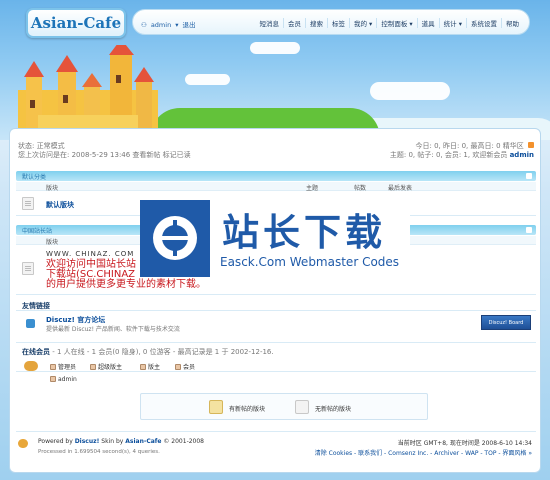 Image resolution: width=550 pixels, height=480 pixels. I want to click on forum-stats-text: 主题: 0, 帖子: 0, 会员: 1, 欢迎新会员, so click(448, 155).